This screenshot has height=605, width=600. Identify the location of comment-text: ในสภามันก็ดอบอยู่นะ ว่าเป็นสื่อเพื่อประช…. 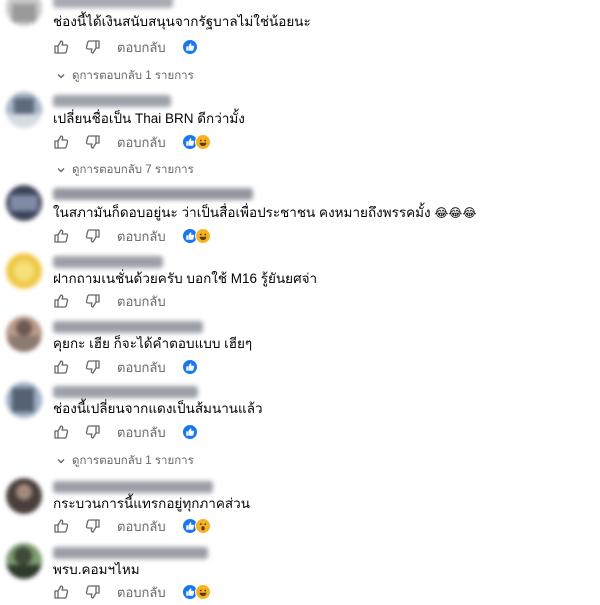
(265, 212).